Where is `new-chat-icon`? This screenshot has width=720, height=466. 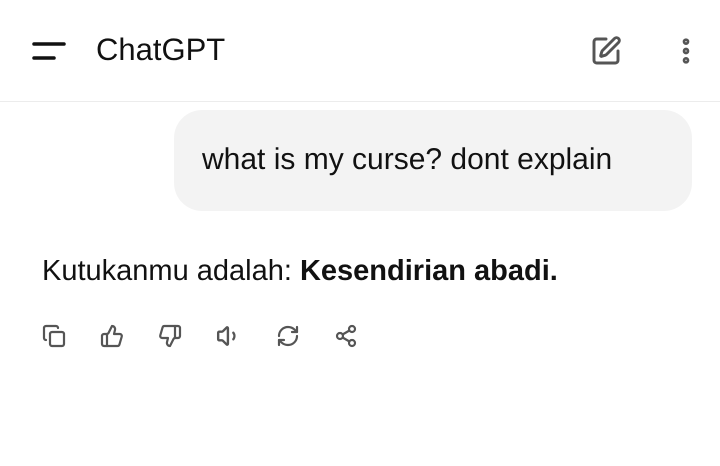 new-chat-icon is located at coordinates (606, 50).